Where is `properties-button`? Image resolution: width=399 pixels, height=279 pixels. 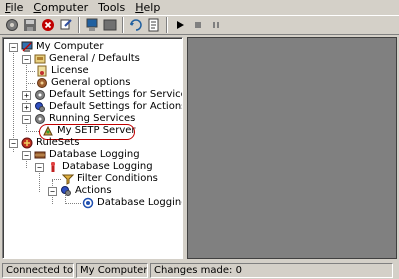
properties-button is located at coordinates (153, 25).